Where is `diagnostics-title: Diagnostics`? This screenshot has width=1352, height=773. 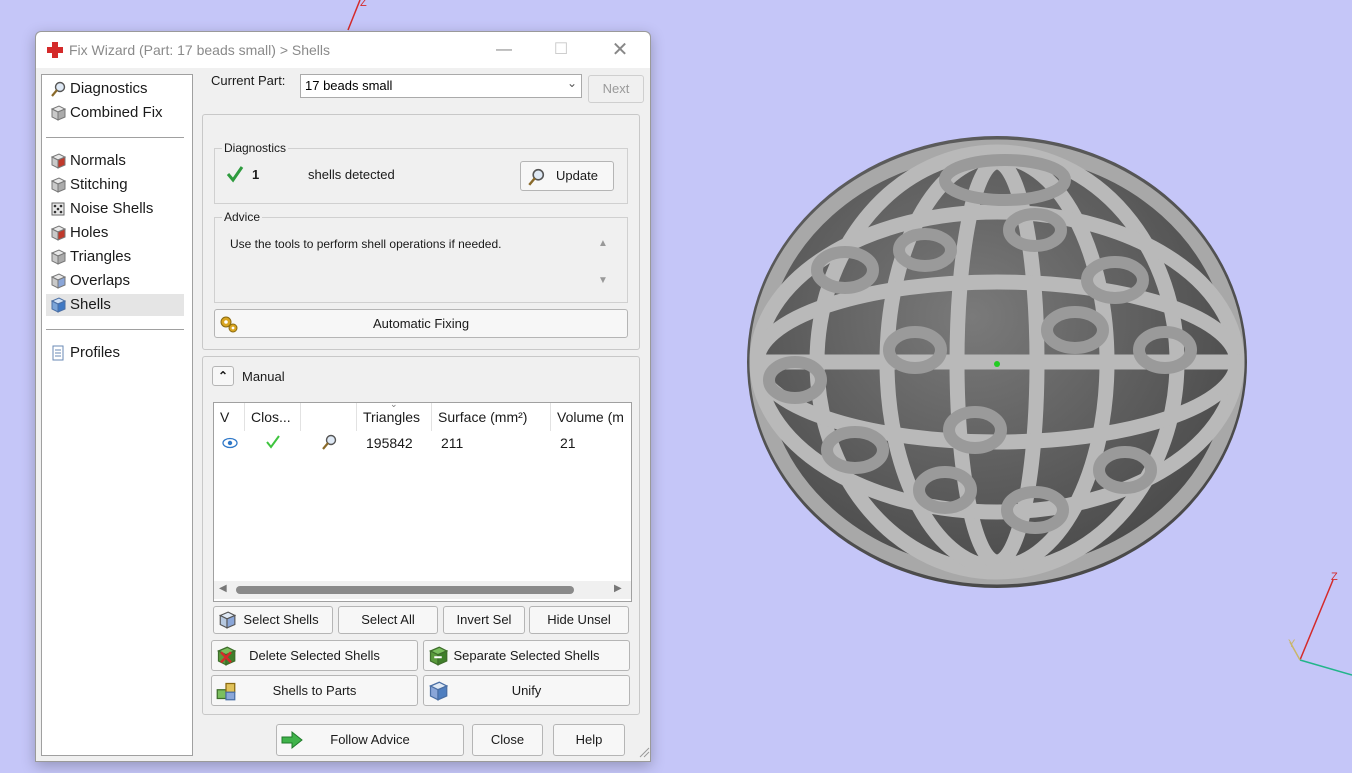 diagnostics-title: Diagnostics is located at coordinates (255, 148).